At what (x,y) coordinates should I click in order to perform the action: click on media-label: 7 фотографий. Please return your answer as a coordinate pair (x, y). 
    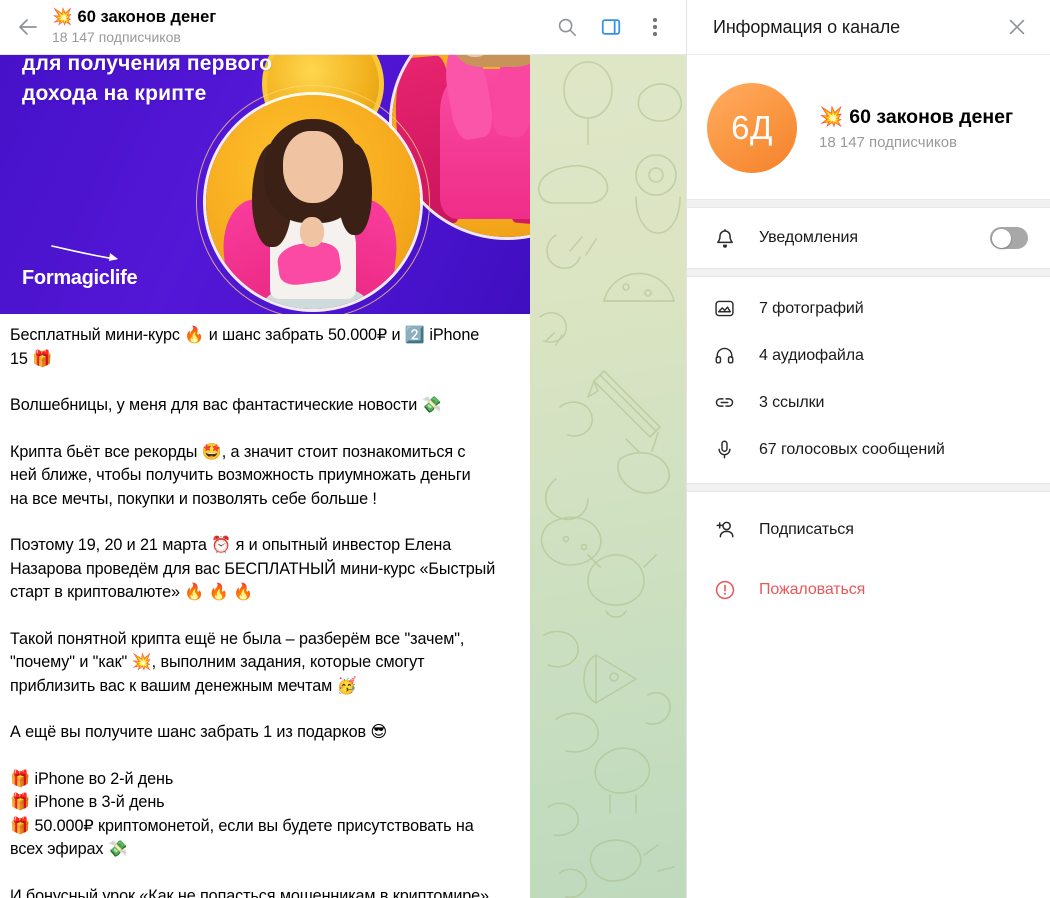
    Looking at the image, I should click on (811, 308).